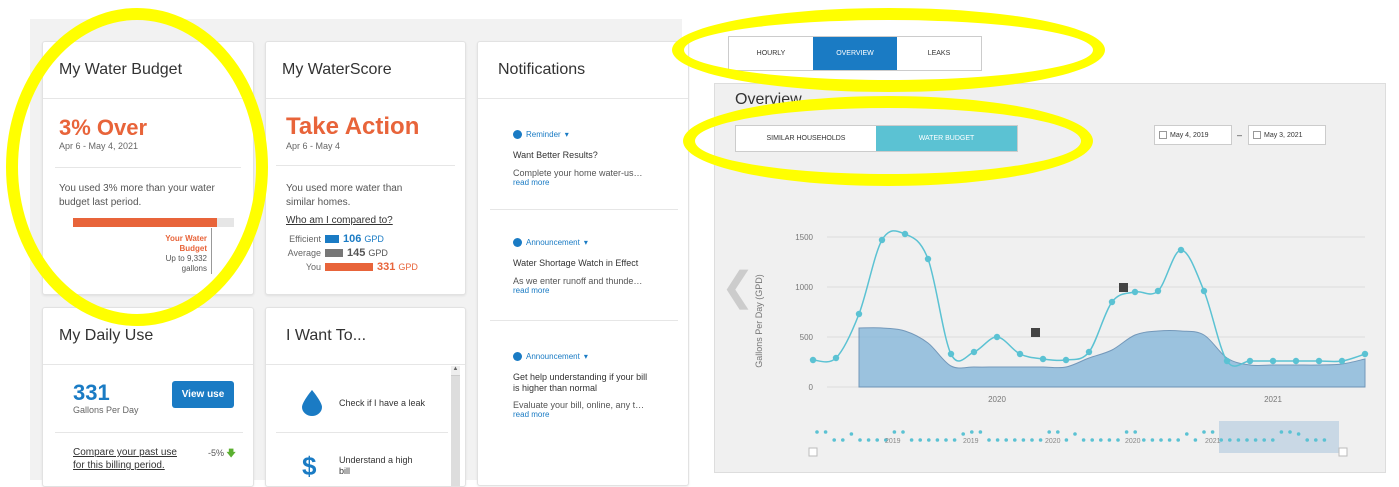  What do you see at coordinates (361, 267) in the screenshot?
I see `score-row-you: You 331 GPD` at bounding box center [361, 267].